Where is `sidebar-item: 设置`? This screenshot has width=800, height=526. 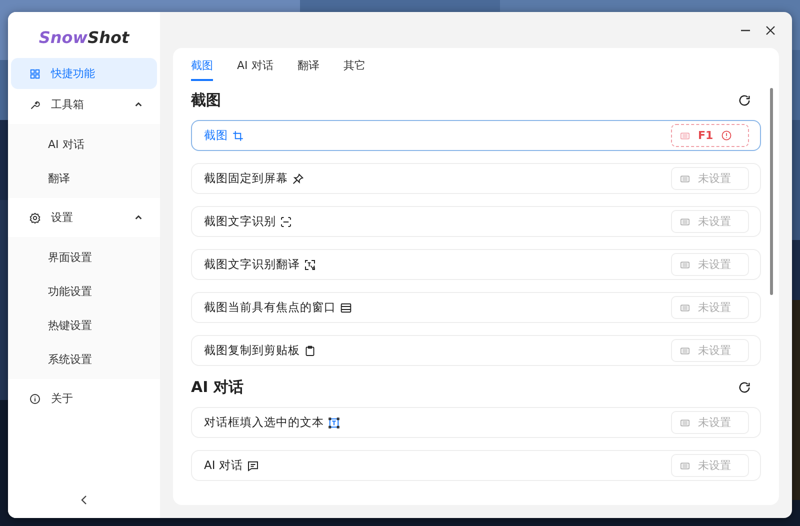 sidebar-item: 设置 is located at coordinates (84, 217).